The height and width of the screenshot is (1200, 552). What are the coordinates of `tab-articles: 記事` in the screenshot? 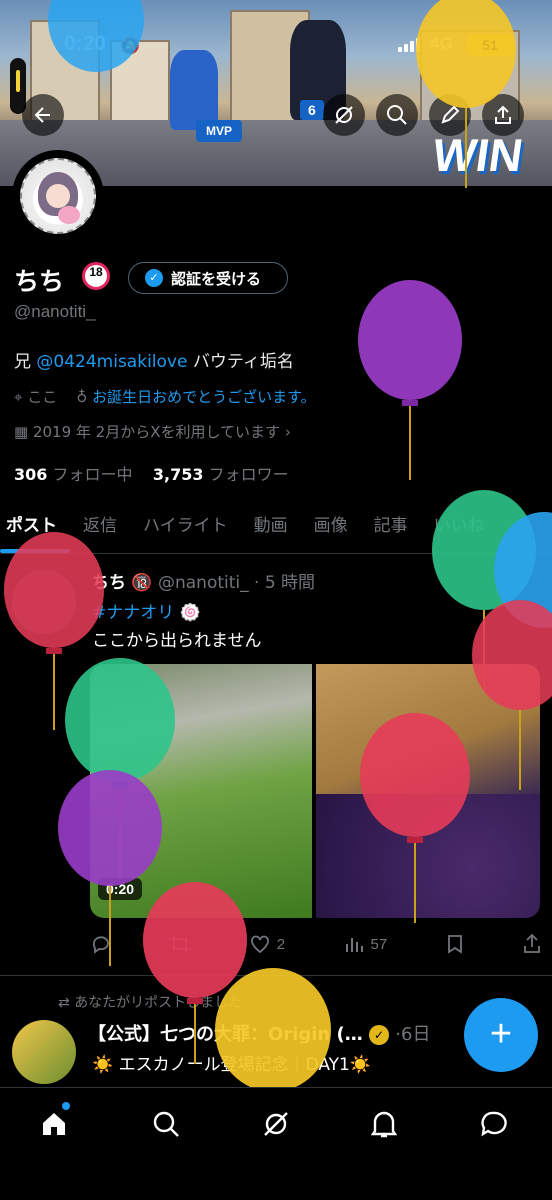 It's located at (391, 529).